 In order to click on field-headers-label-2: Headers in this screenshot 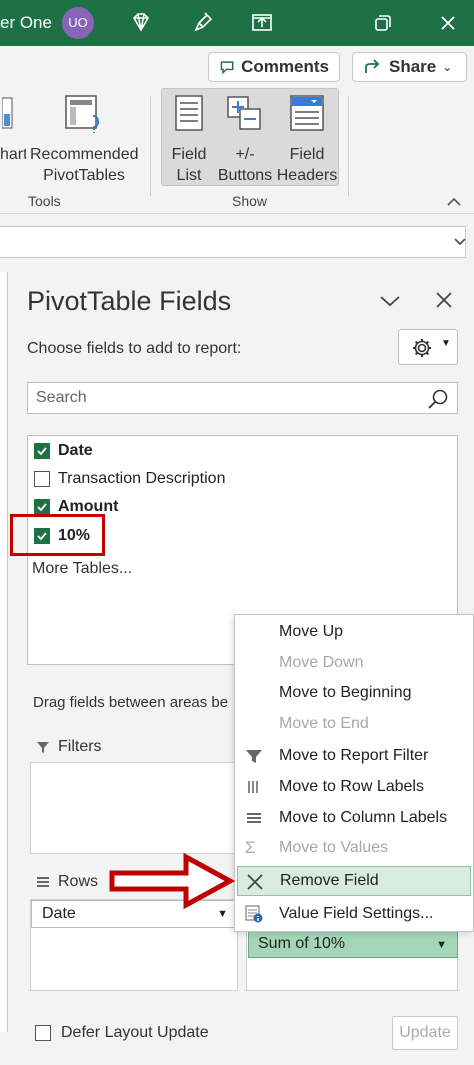, I will do `click(307, 175)`.